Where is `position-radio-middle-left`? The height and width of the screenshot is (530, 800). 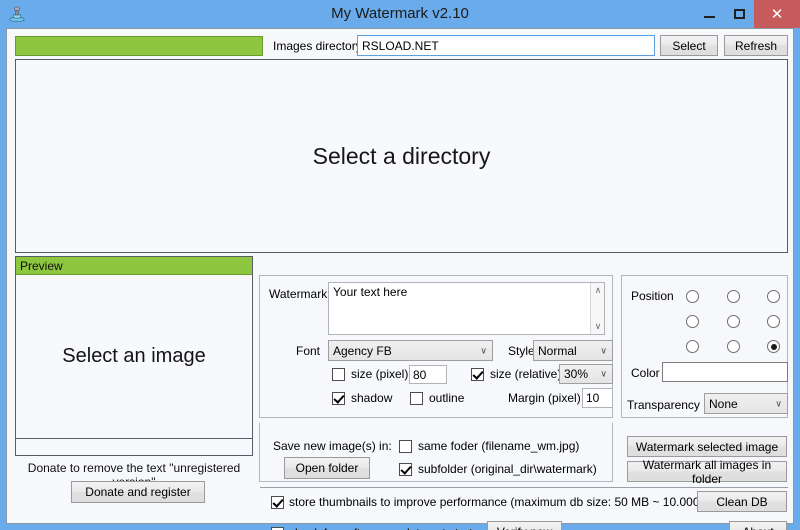
position-radio-middle-left is located at coordinates (692, 321).